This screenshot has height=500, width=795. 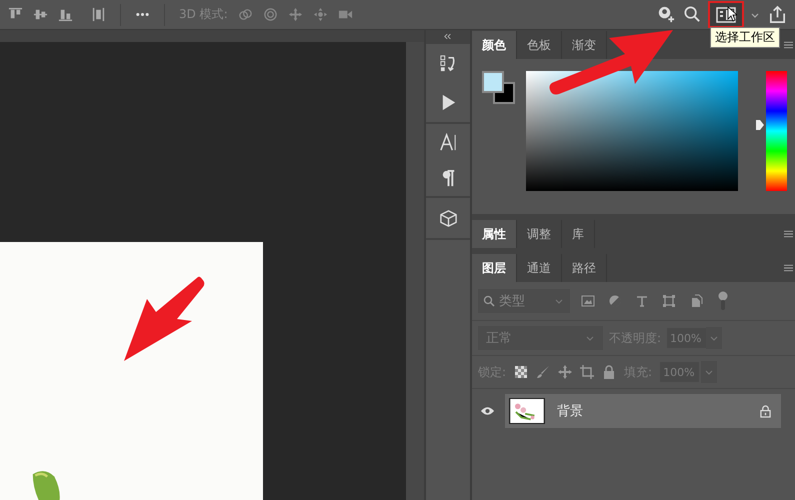 What do you see at coordinates (723, 301) in the screenshot?
I see `filter-toggle-icon` at bounding box center [723, 301].